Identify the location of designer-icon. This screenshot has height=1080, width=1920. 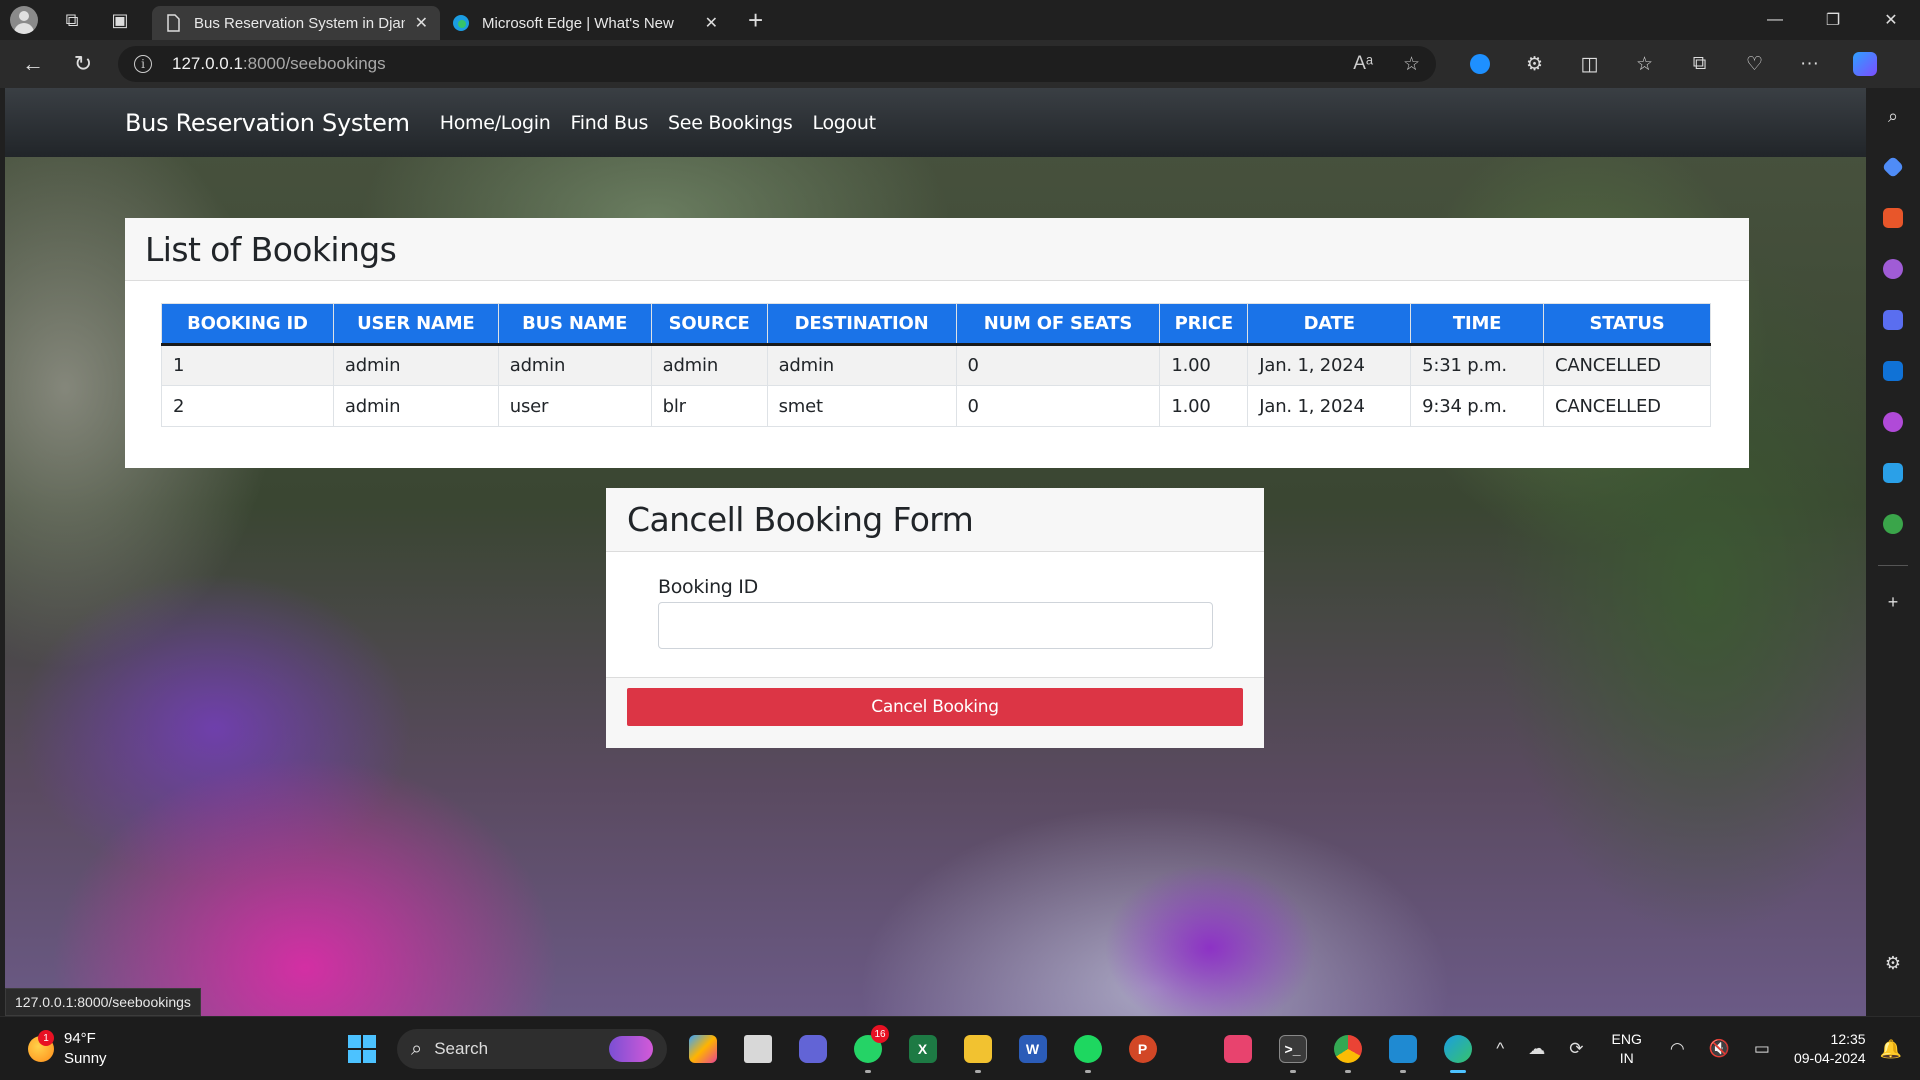
(1893, 422).